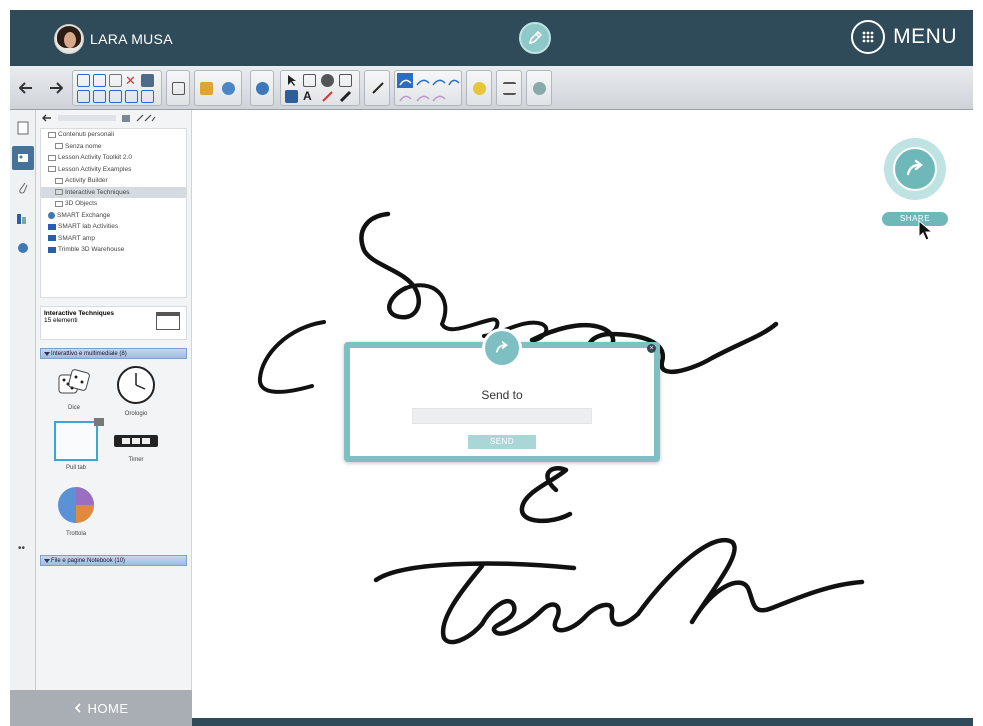  What do you see at coordinates (126, 118) in the screenshot?
I see `search-icon` at bounding box center [126, 118].